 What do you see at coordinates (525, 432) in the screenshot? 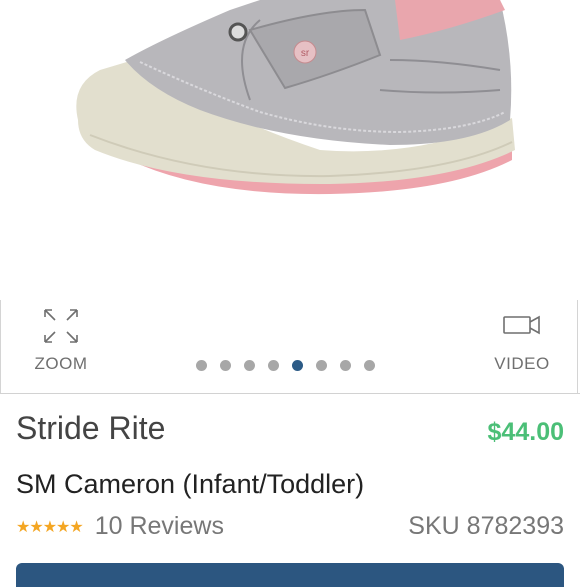
I see `price: $44.00` at bounding box center [525, 432].